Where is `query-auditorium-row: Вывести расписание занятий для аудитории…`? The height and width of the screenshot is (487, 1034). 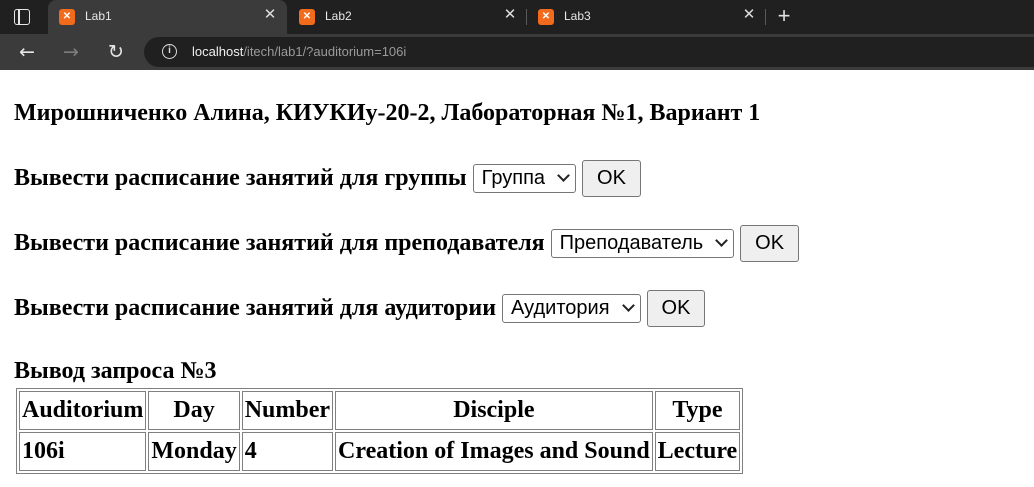 query-auditorium-row: Вывести расписание занятий для аудитории… is located at coordinates (360, 308).